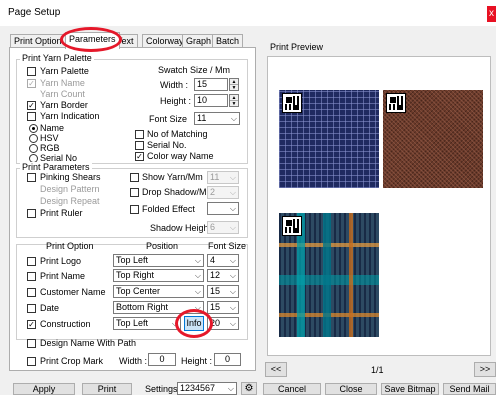 The image size is (496, 395). I want to click on drop-shadow-checkbox, so click(134, 192).